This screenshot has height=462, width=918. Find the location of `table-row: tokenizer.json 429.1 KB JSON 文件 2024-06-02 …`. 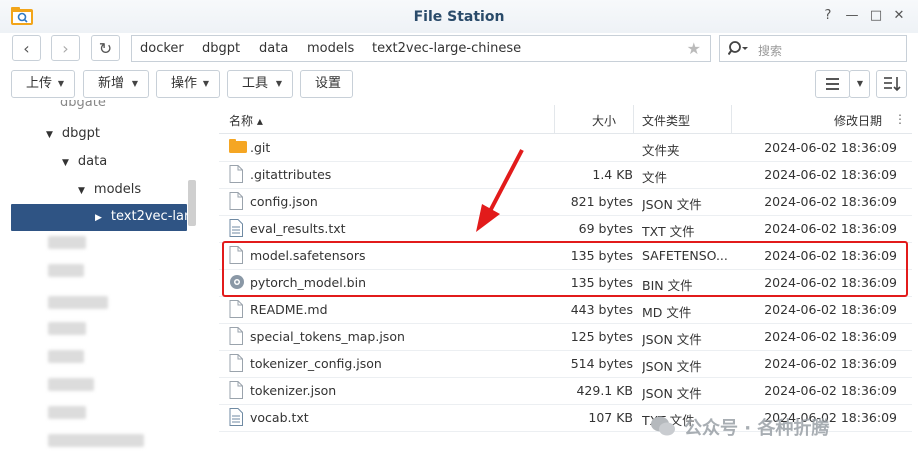

table-row: tokenizer.json 429.1 KB JSON 文件 2024-06-02 … is located at coordinates (565, 391).